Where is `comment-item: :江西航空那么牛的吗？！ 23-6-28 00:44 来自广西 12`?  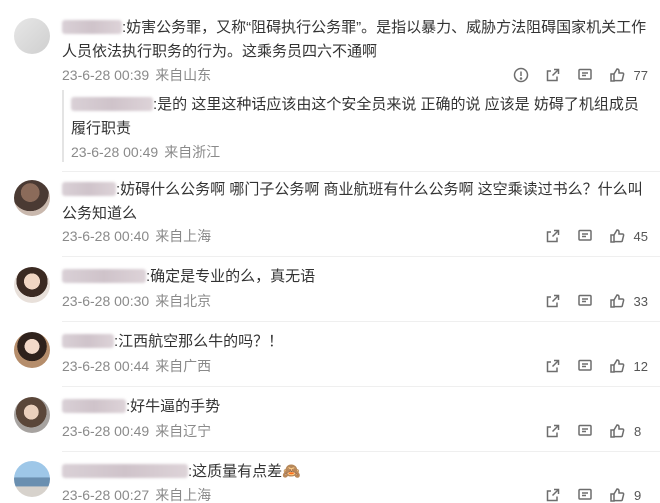 comment-item: :江西航空那么牛的吗？！ 23-6-28 00:44 来自广西 12 is located at coordinates (330, 354).